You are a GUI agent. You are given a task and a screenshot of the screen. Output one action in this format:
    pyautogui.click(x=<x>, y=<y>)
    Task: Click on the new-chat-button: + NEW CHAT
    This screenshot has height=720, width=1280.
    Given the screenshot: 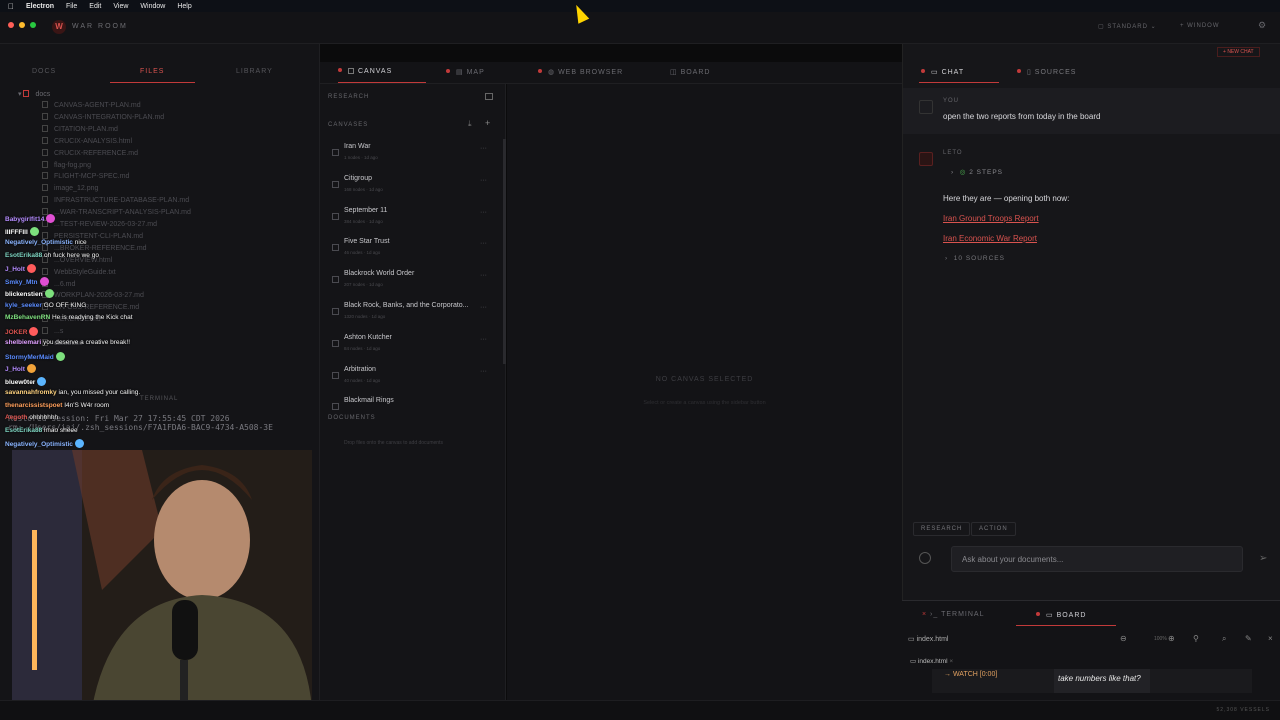 What is the action you would take?
    pyautogui.click(x=1238, y=52)
    